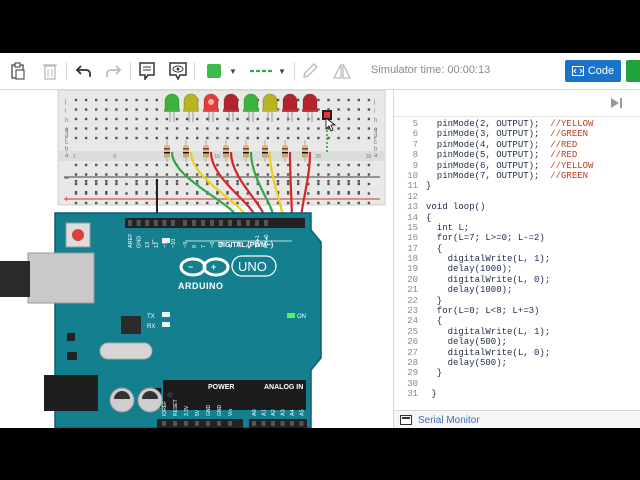  What do you see at coordinates (488, 144) in the screenshot?
I see `code-statement: pinMode(4, OUTPUT);` at bounding box center [488, 144].